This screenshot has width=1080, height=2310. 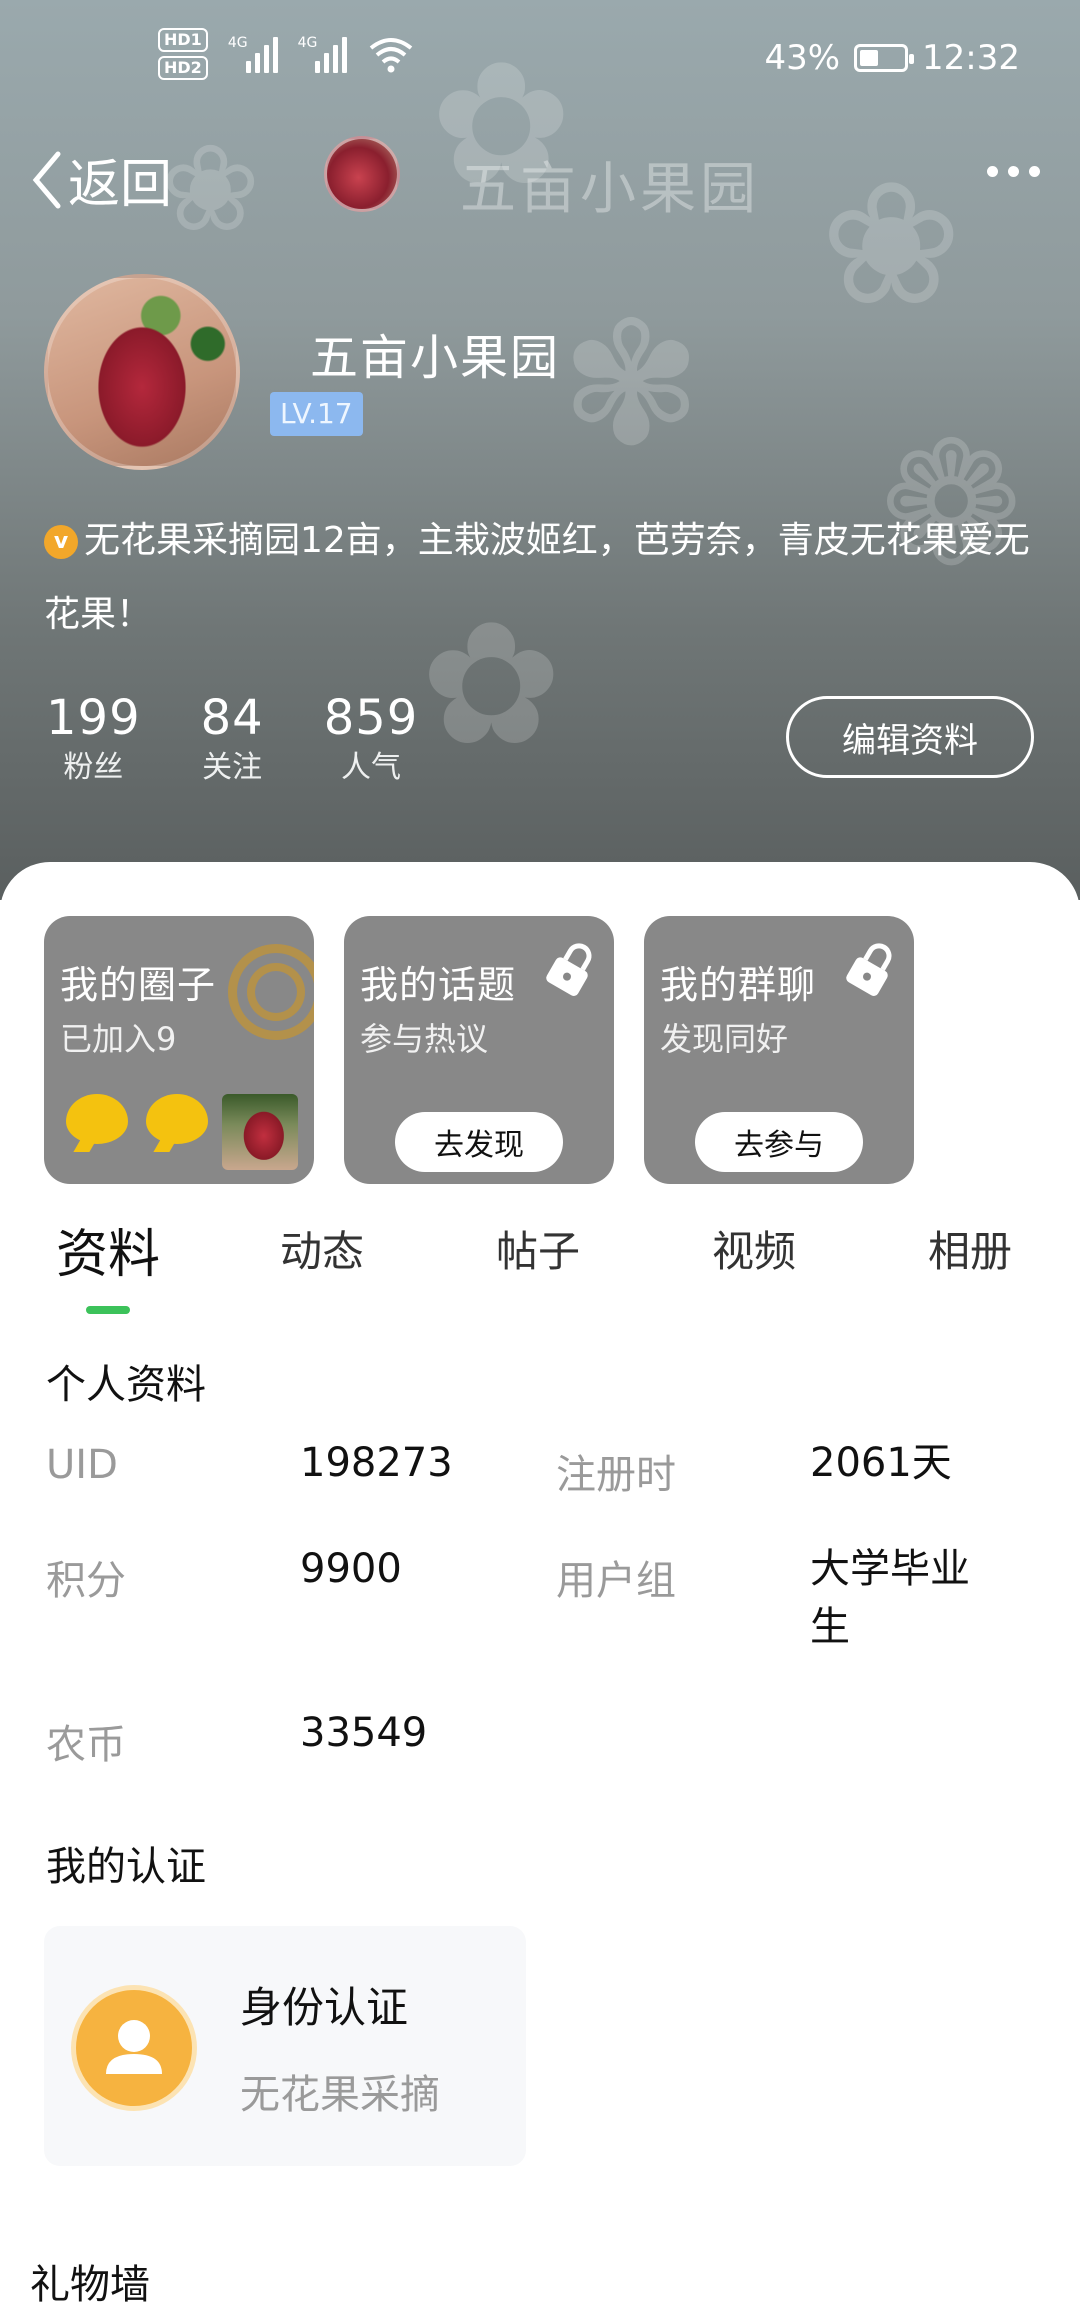 I want to click on stat-label: 关注, so click(x=232, y=767).